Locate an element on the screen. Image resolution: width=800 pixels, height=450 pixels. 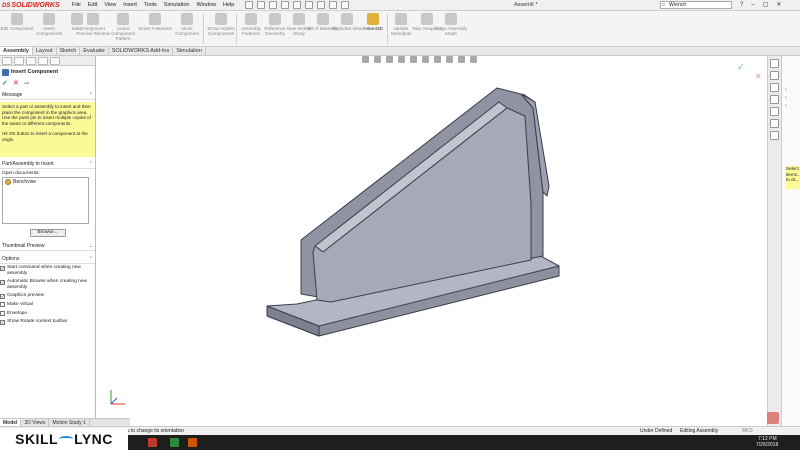
menu-file: File is located at coordinates (76, 5).